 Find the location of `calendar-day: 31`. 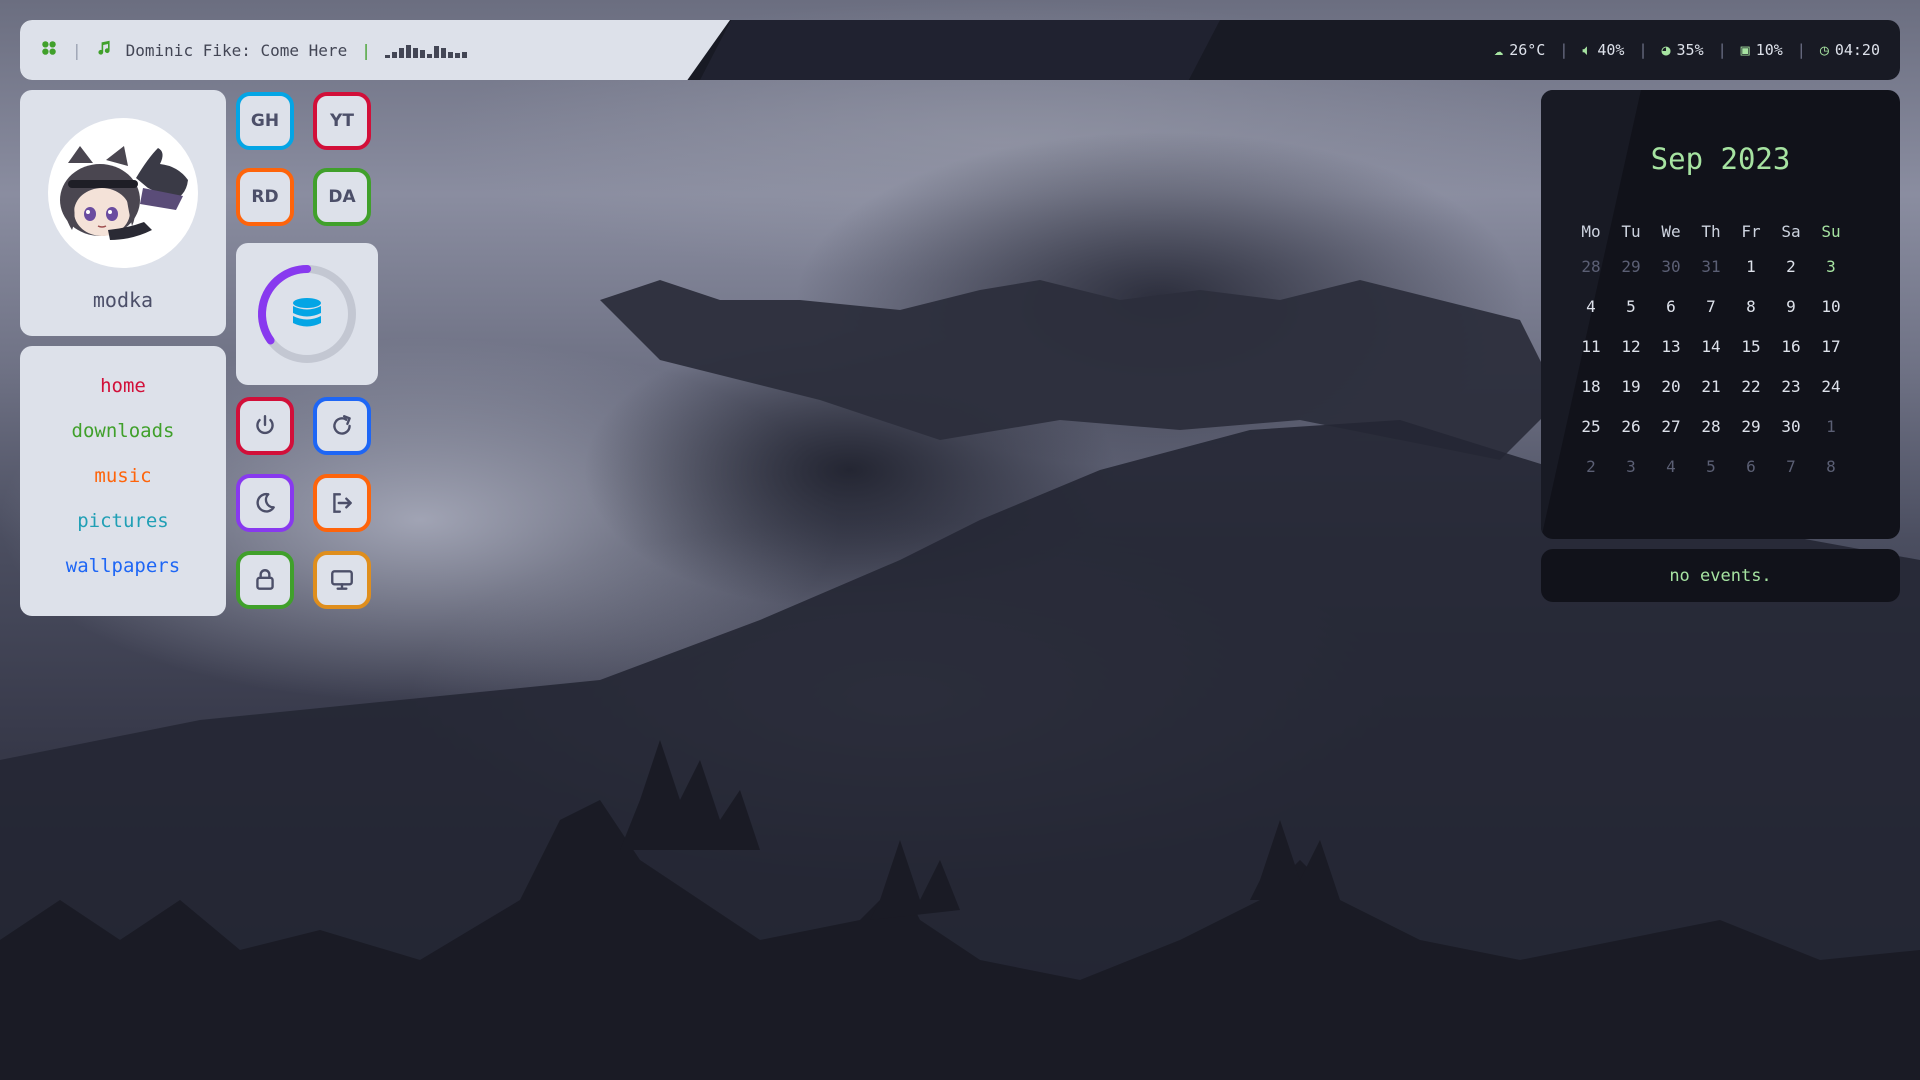

calendar-day: 31 is located at coordinates (1711, 266).